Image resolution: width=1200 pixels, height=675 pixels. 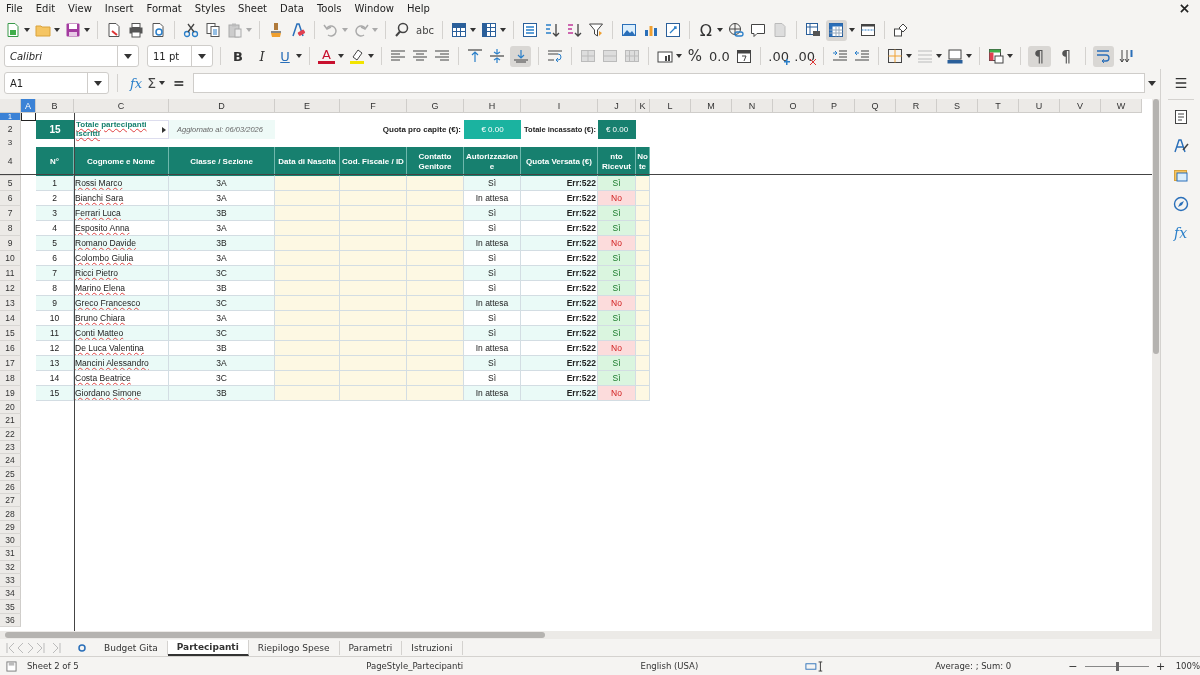 I want to click on sheet-tab: Partecipanti, so click(x=208, y=647).